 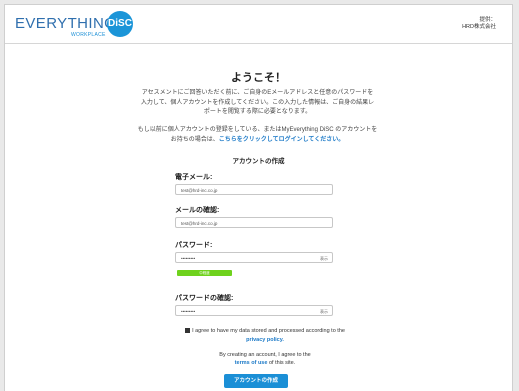 What do you see at coordinates (265, 340) in the screenshot?
I see `privacy-policy-link: privacy policy.` at bounding box center [265, 340].